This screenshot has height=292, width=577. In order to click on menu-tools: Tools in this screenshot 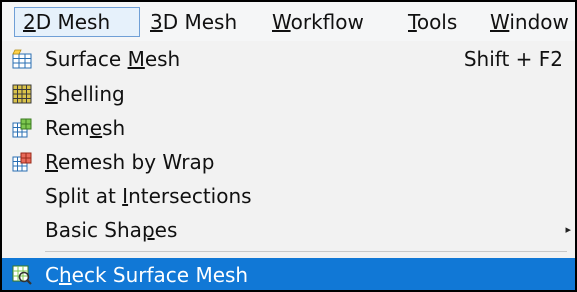, I will do `click(438, 22)`.